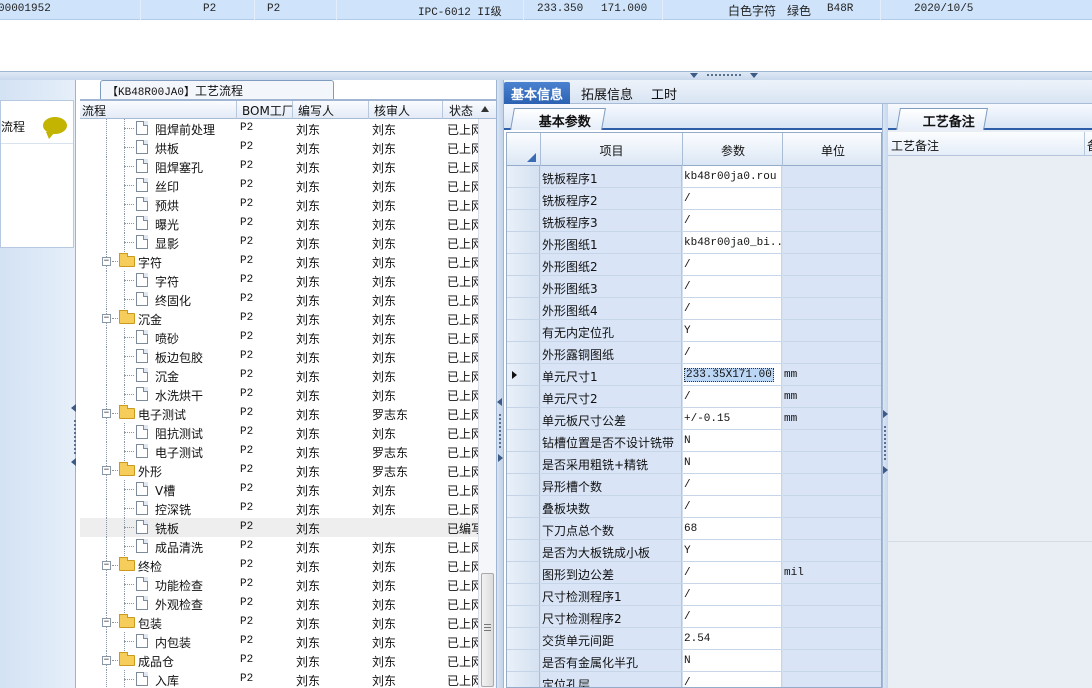 The height and width of the screenshot is (688, 1092). Describe the element at coordinates (694, 573) in the screenshot. I see `param-row: 图形到边公差 / mil` at that location.